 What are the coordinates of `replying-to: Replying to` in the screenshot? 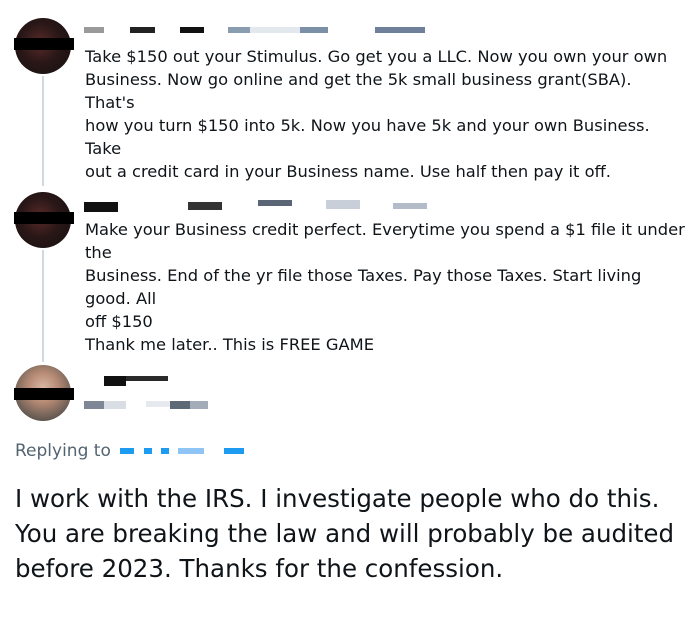 It's located at (129, 451).